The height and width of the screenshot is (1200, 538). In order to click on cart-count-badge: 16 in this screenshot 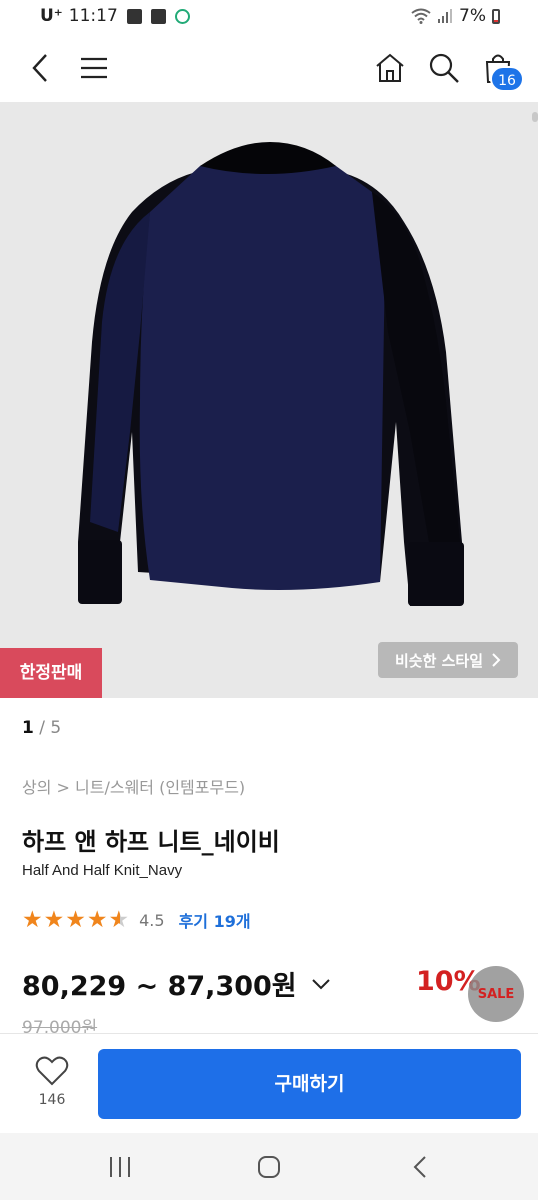, I will do `click(507, 79)`.